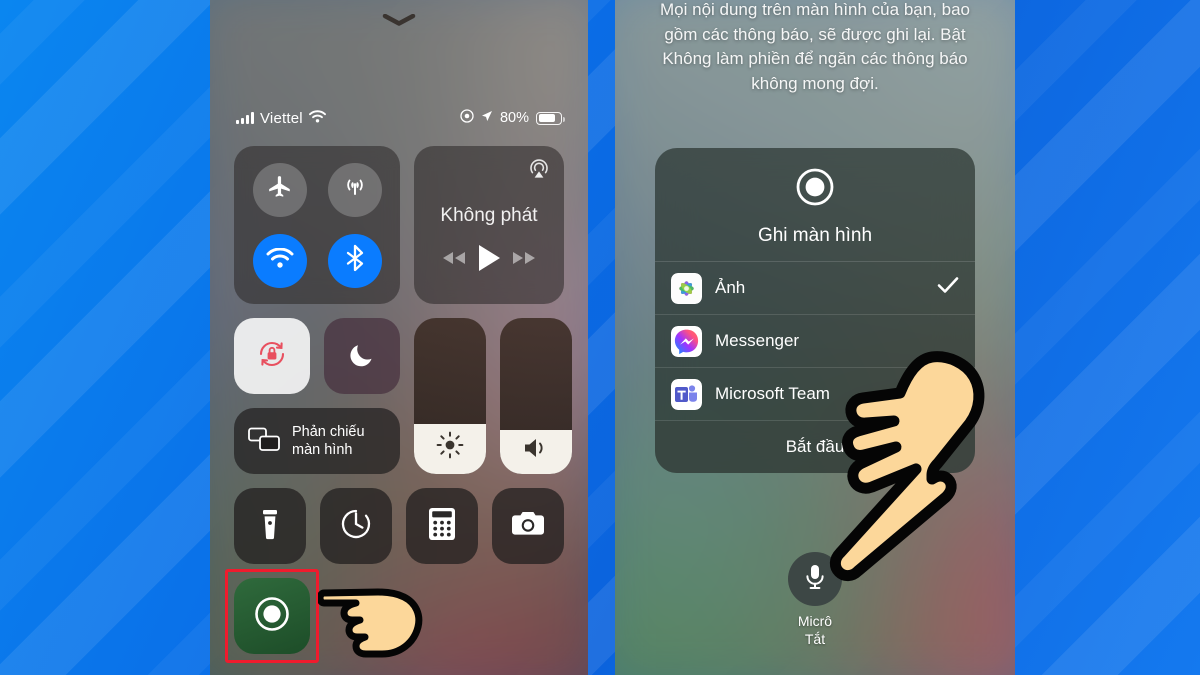 The height and width of the screenshot is (680, 1200). I want to click on list-item: Messenger, so click(815, 341).